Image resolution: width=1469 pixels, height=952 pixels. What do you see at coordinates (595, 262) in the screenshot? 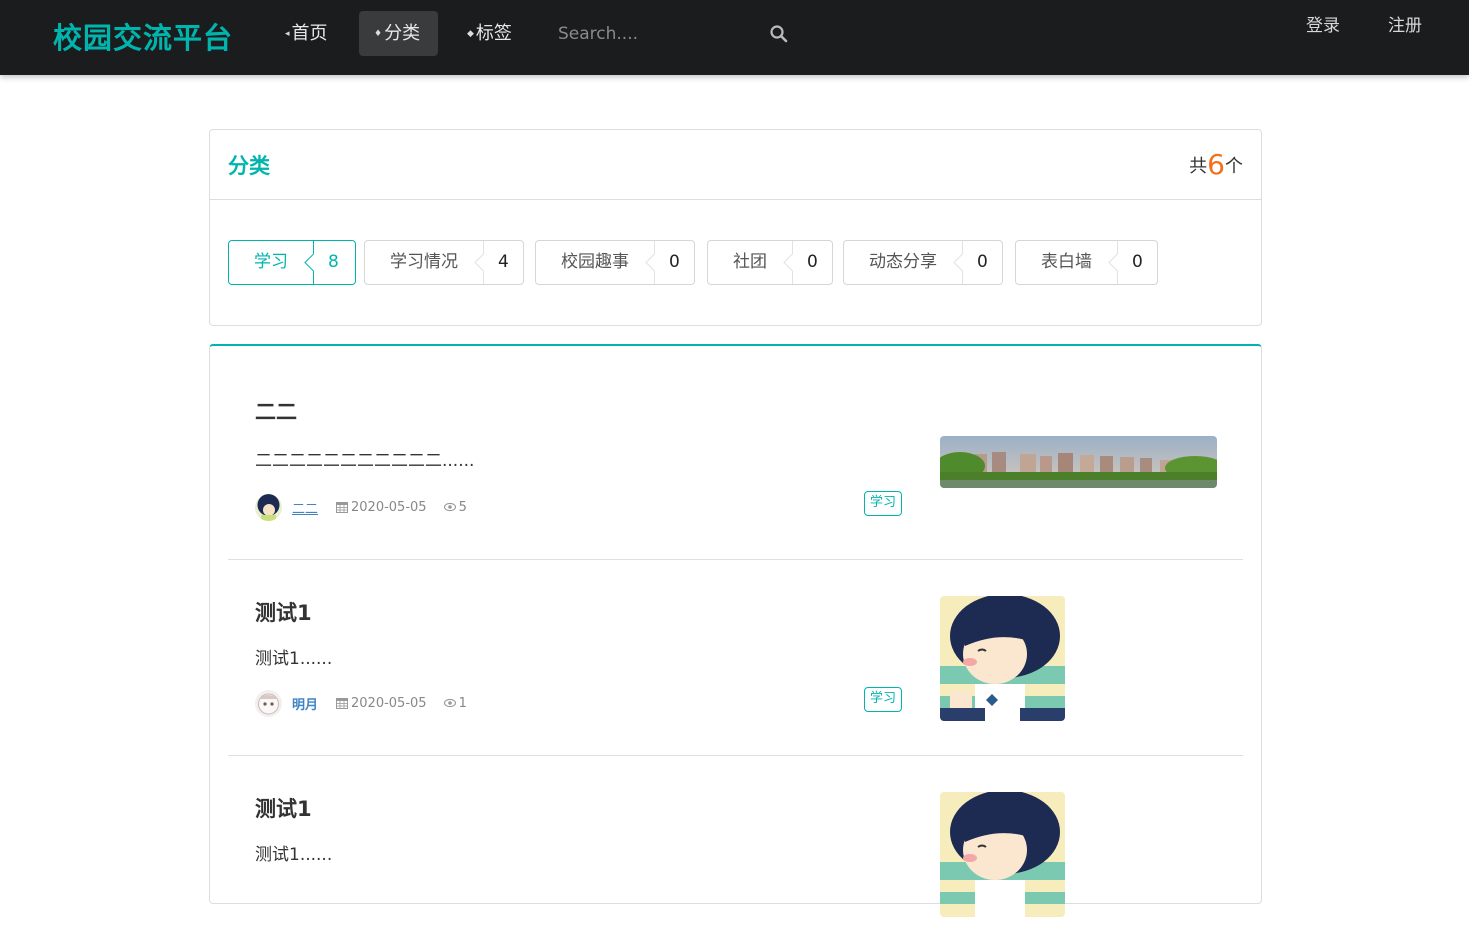
I see `category-item-label: 校园趣事` at bounding box center [595, 262].